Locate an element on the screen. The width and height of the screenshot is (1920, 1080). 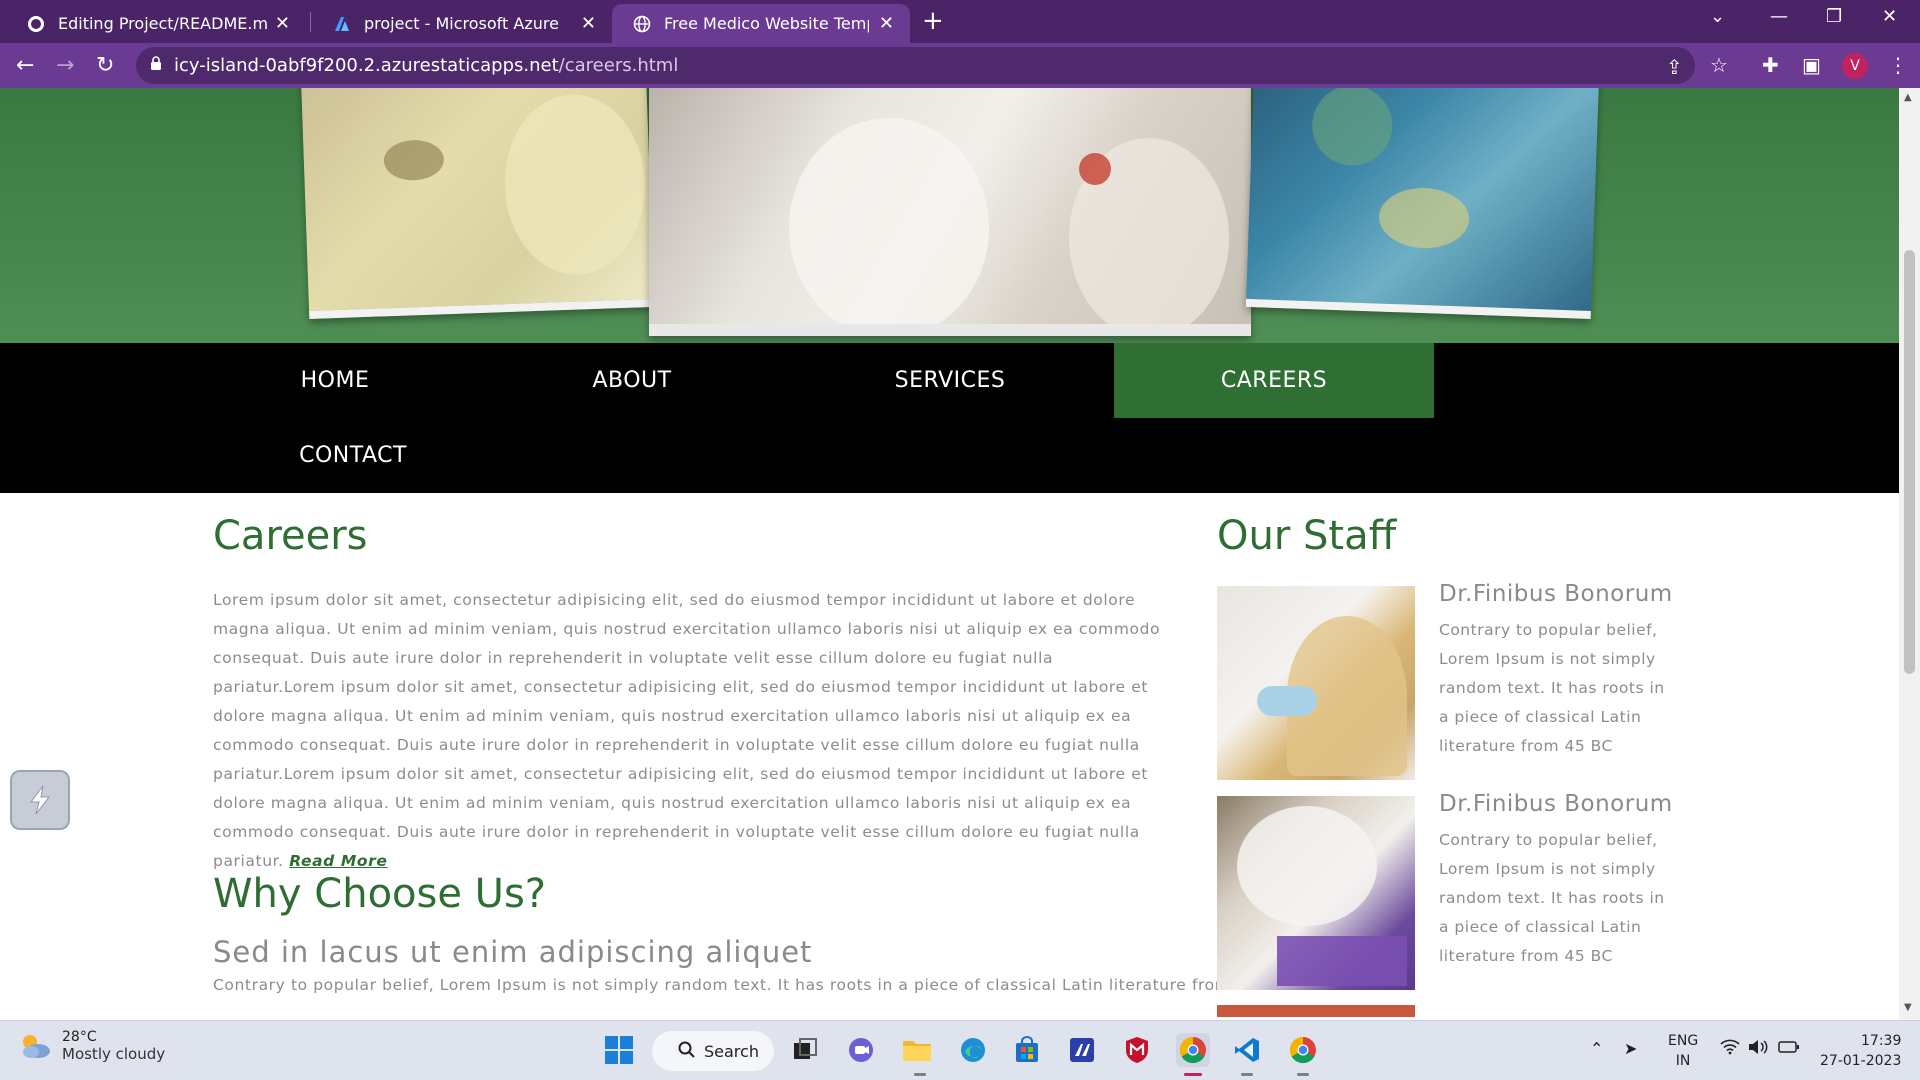
scroll-up-icon: ▲ is located at coordinates (1908, 97).